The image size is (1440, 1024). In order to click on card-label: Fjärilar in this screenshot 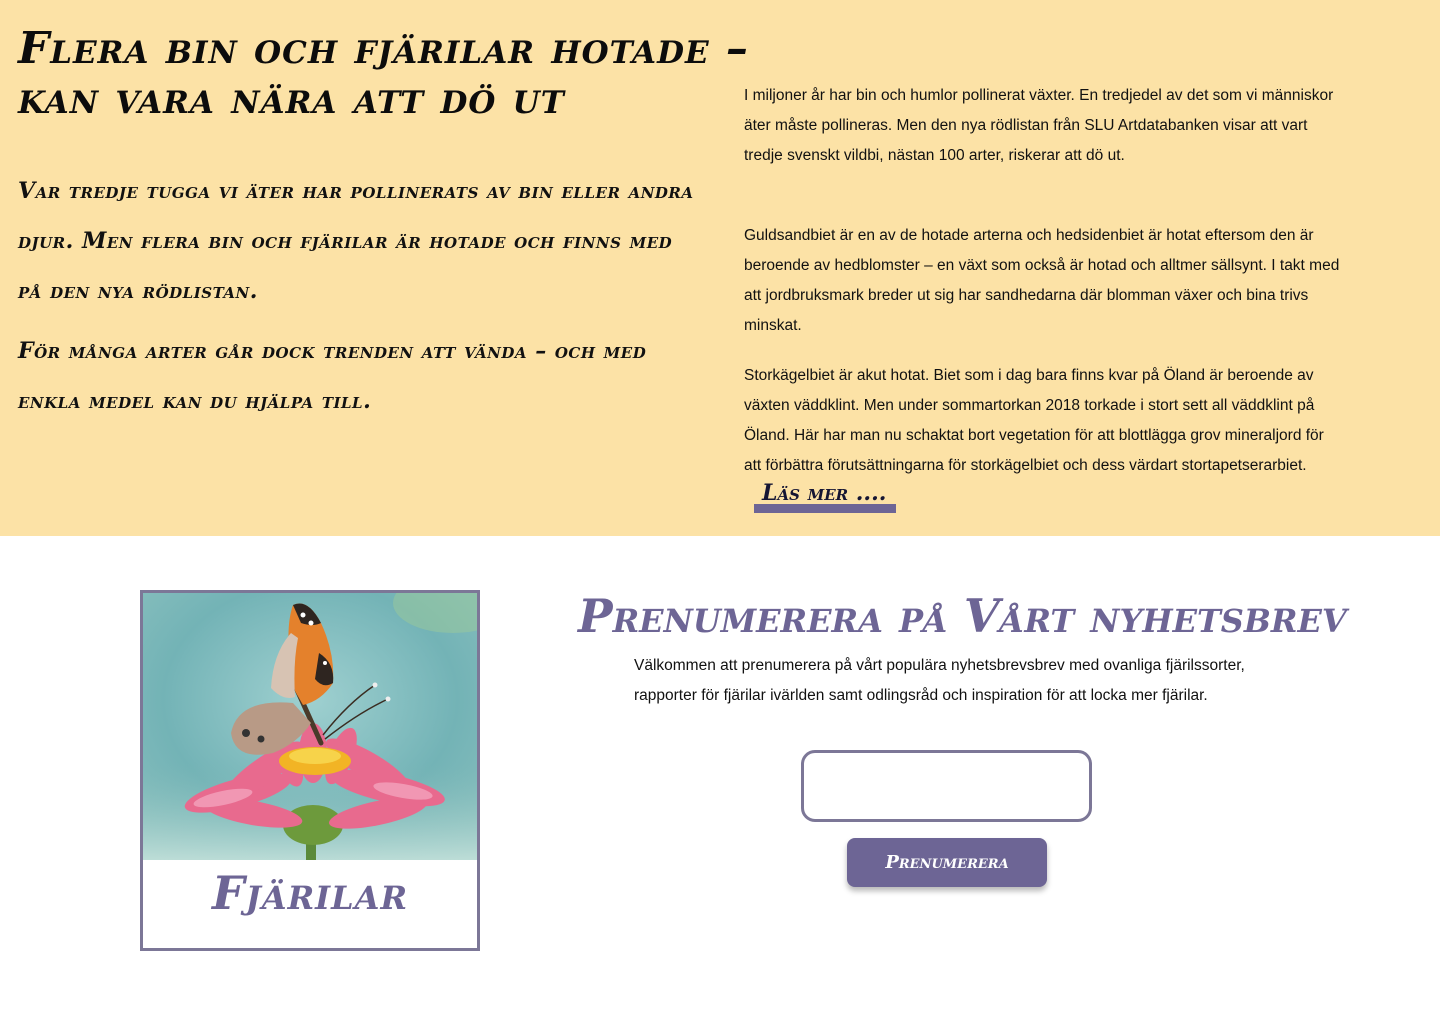, I will do `click(310, 893)`.